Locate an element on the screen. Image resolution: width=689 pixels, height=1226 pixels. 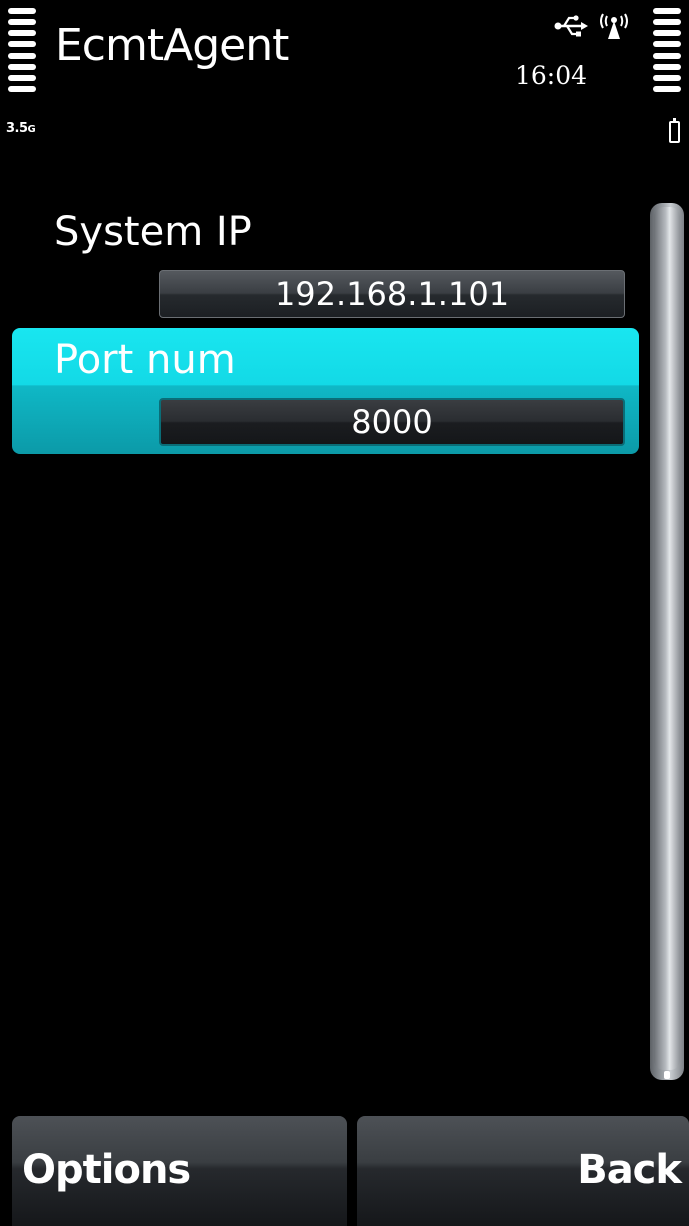
scrollbar-thumb is located at coordinates (667, 638).